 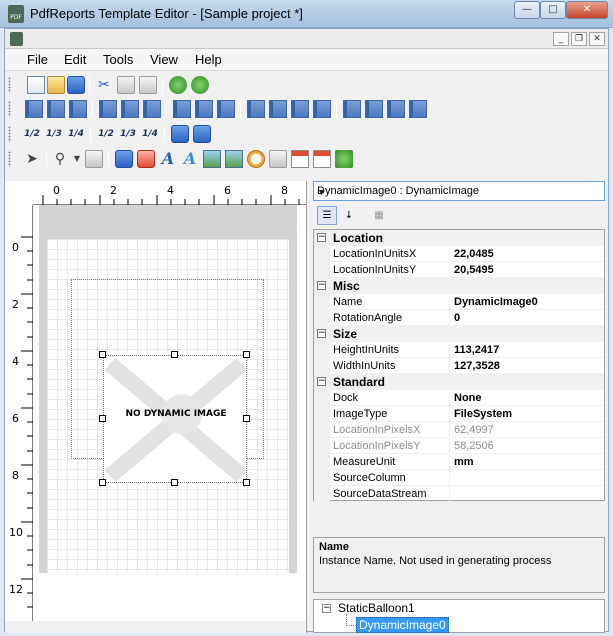 I want to click on property-value: None, so click(x=527, y=398).